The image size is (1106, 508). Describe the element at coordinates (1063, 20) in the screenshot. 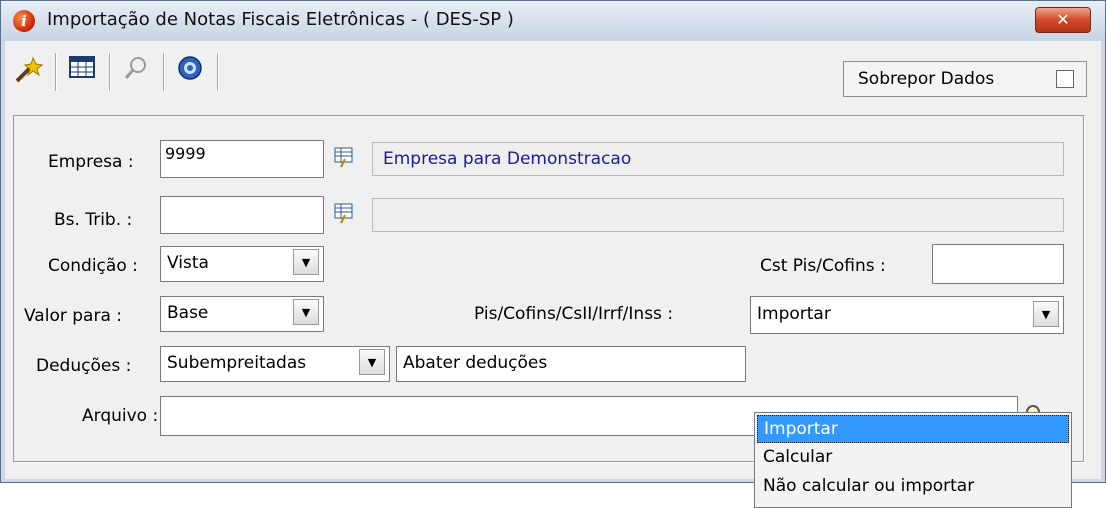

I see `close-button: ✕` at that location.